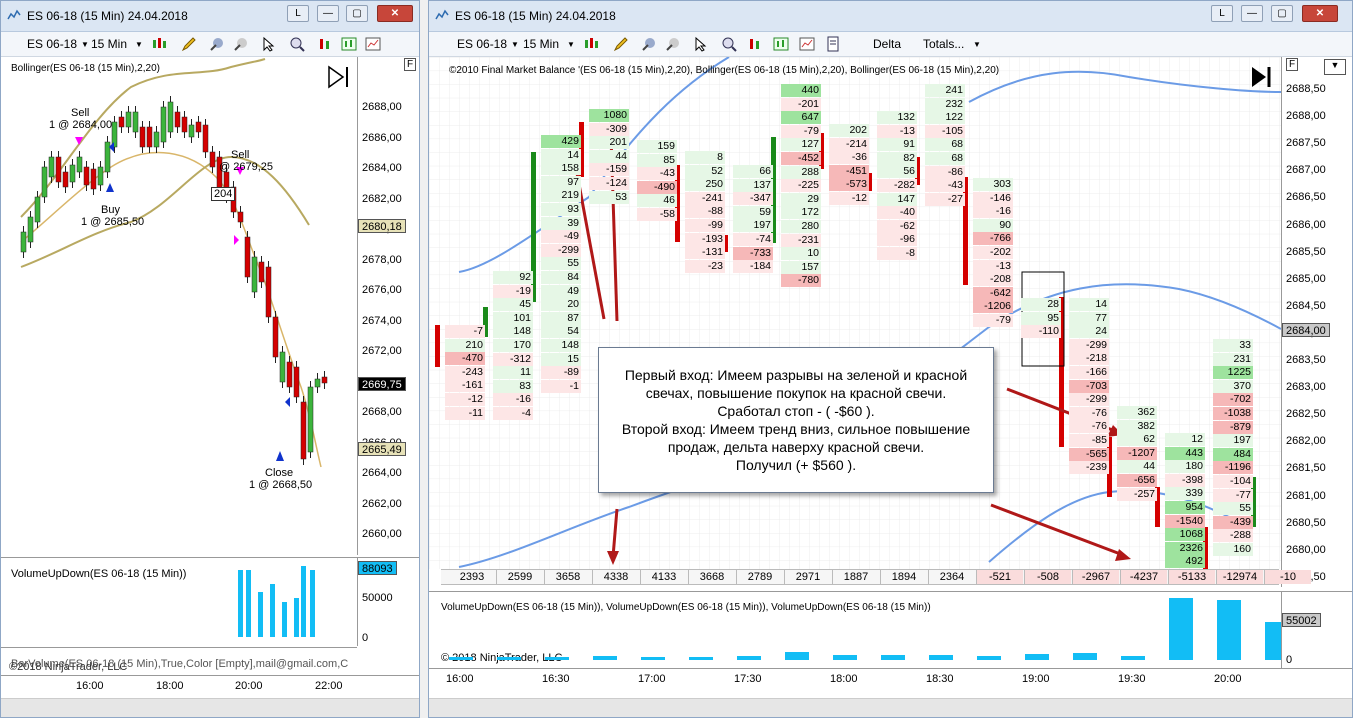  I want to click on footprint-cell: 160, so click(1233, 549).